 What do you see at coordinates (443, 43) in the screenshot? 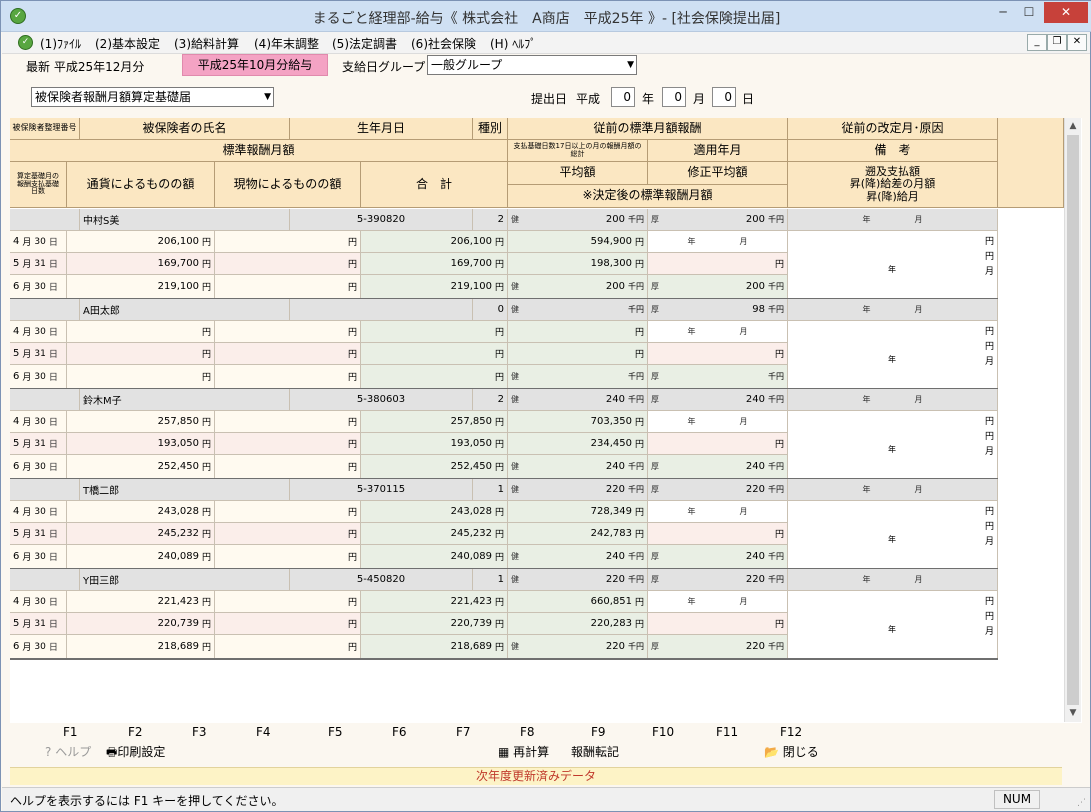
I see `menu-social-insurance: (6)社会保険` at bounding box center [443, 43].